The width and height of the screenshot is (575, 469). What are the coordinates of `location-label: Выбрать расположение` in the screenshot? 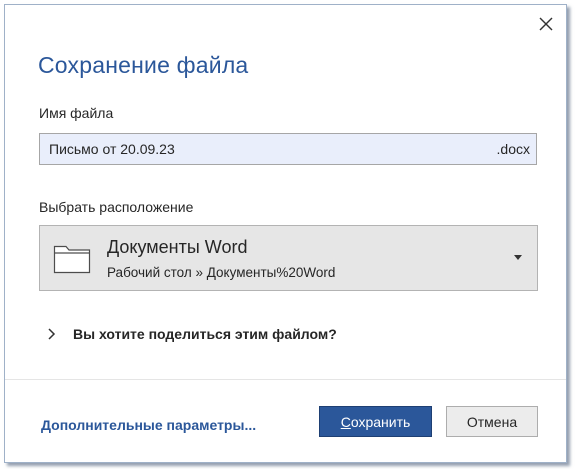 It's located at (116, 207).